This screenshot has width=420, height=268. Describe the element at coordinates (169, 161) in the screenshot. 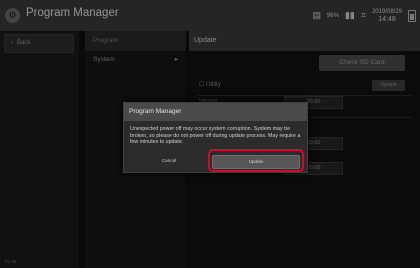

I see `cancel-button: Cancel` at that location.